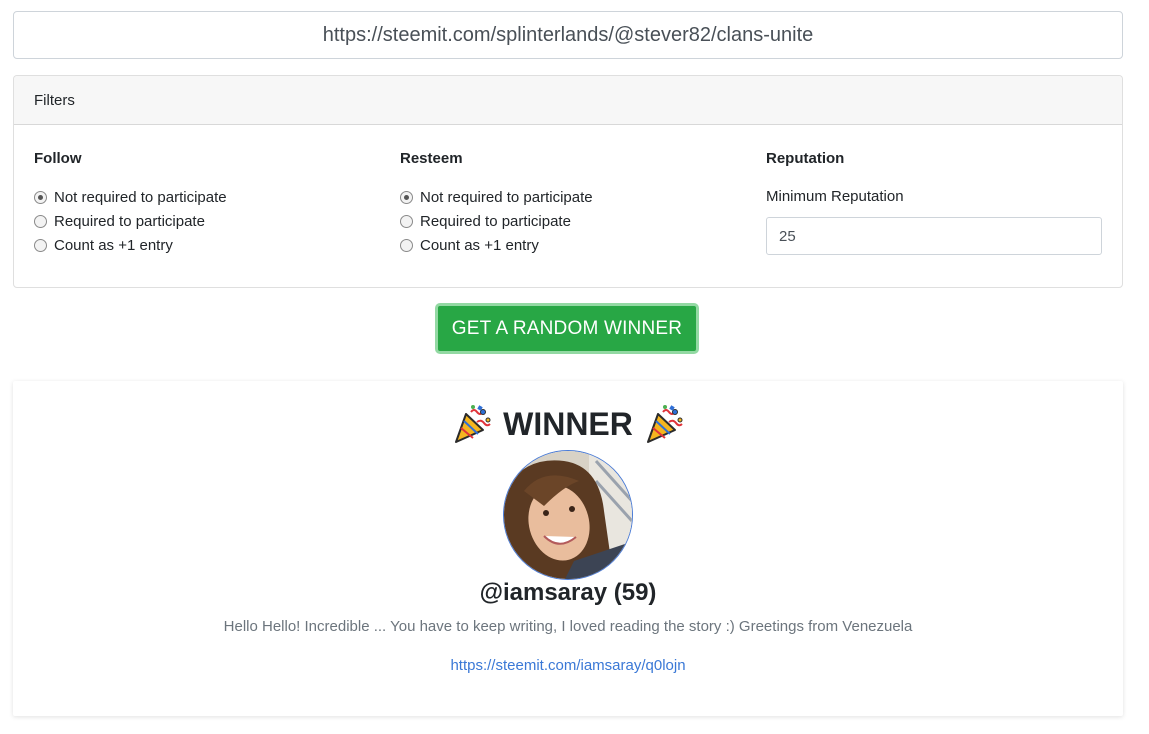  Describe the element at coordinates (431, 158) in the screenshot. I see `resteem-title: Resteem` at that location.